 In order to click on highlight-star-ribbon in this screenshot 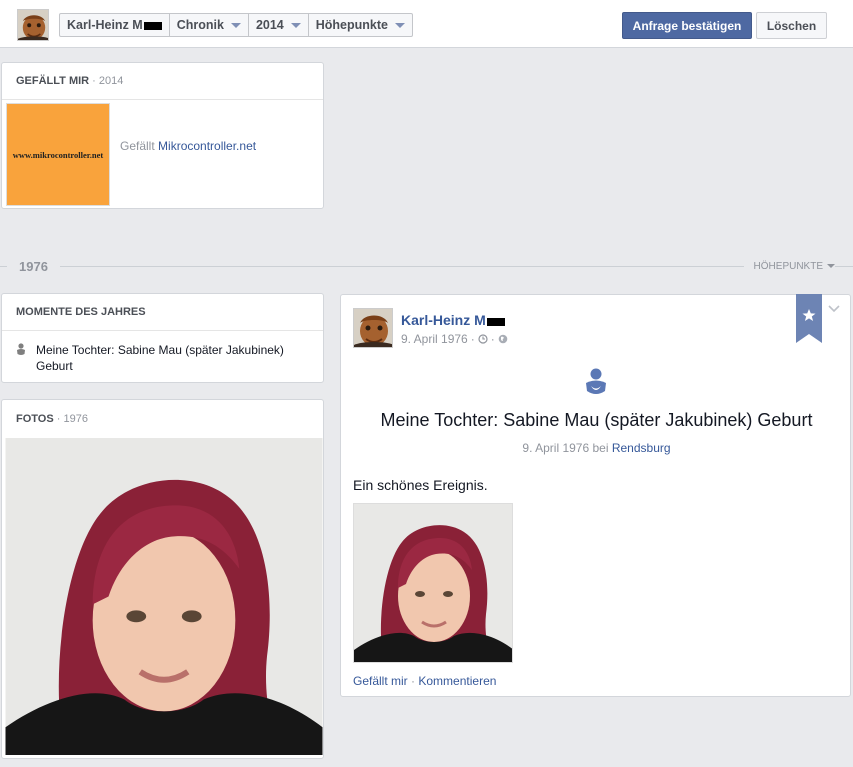, I will do `click(809, 318)`.